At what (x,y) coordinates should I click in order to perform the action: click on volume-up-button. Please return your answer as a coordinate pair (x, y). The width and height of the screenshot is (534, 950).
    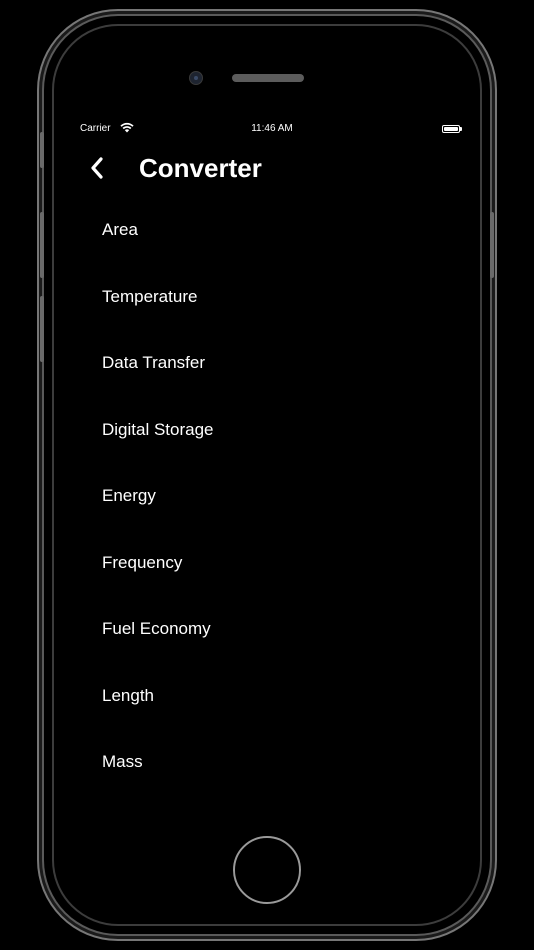
    Looking at the image, I should click on (42, 245).